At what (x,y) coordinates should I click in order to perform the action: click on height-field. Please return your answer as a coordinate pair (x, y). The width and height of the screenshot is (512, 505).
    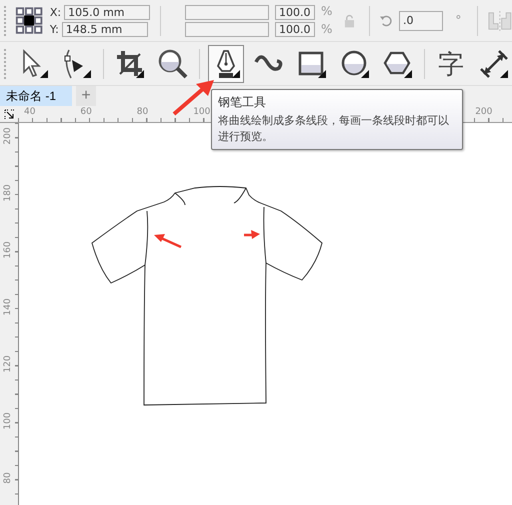
    Looking at the image, I should click on (227, 29).